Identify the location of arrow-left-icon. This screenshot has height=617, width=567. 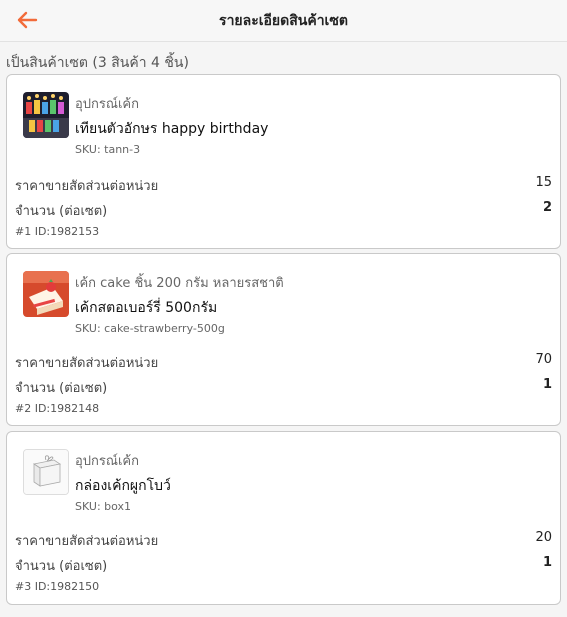
(27, 20).